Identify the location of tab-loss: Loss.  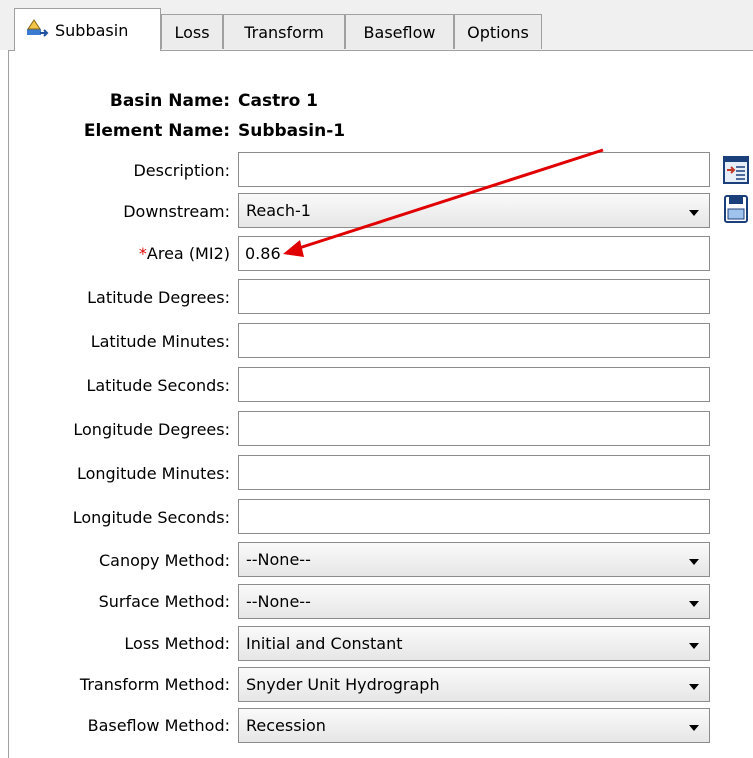
(192, 31).